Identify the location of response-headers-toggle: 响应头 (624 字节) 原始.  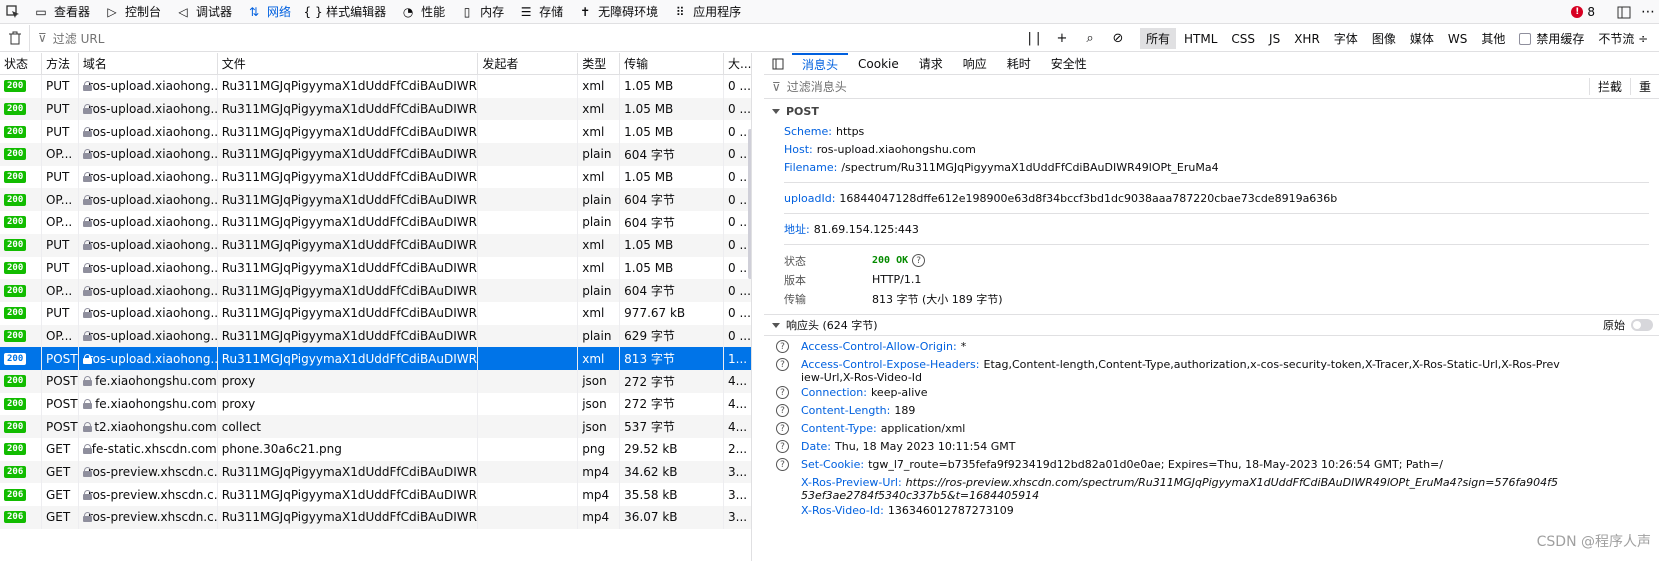
(1211, 325).